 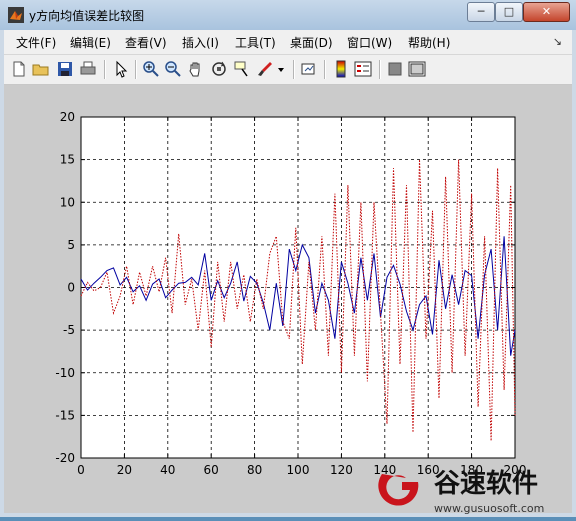 I want to click on minimize-button: ─, so click(x=481, y=12).